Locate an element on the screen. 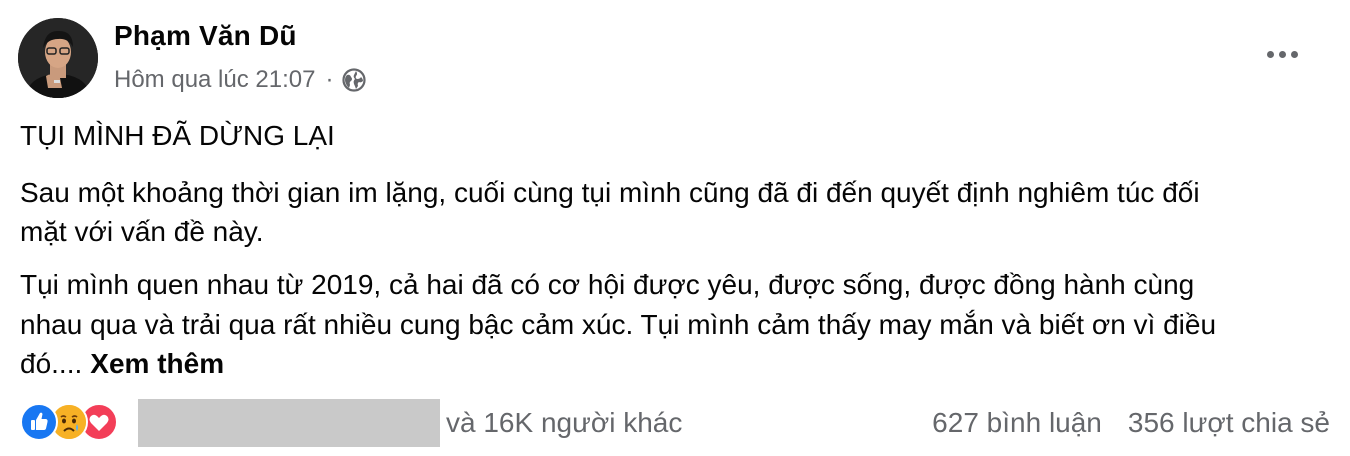  paragraph2-line3: đó.... Xem thêm is located at coordinates (122, 364).